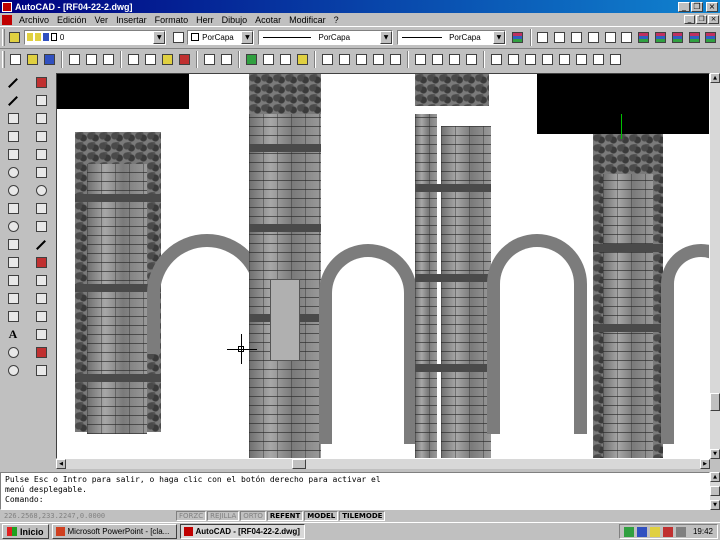  Describe the element at coordinates (530, 59) in the screenshot. I see `zoom-all-button` at that location.